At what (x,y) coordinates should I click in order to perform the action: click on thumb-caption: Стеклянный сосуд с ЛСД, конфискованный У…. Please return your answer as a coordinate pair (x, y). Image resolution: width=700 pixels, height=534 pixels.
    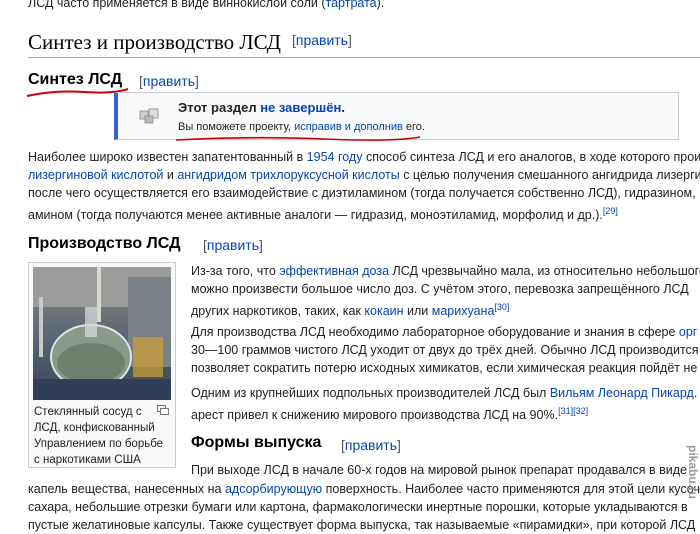
    Looking at the image, I should click on (99, 436).